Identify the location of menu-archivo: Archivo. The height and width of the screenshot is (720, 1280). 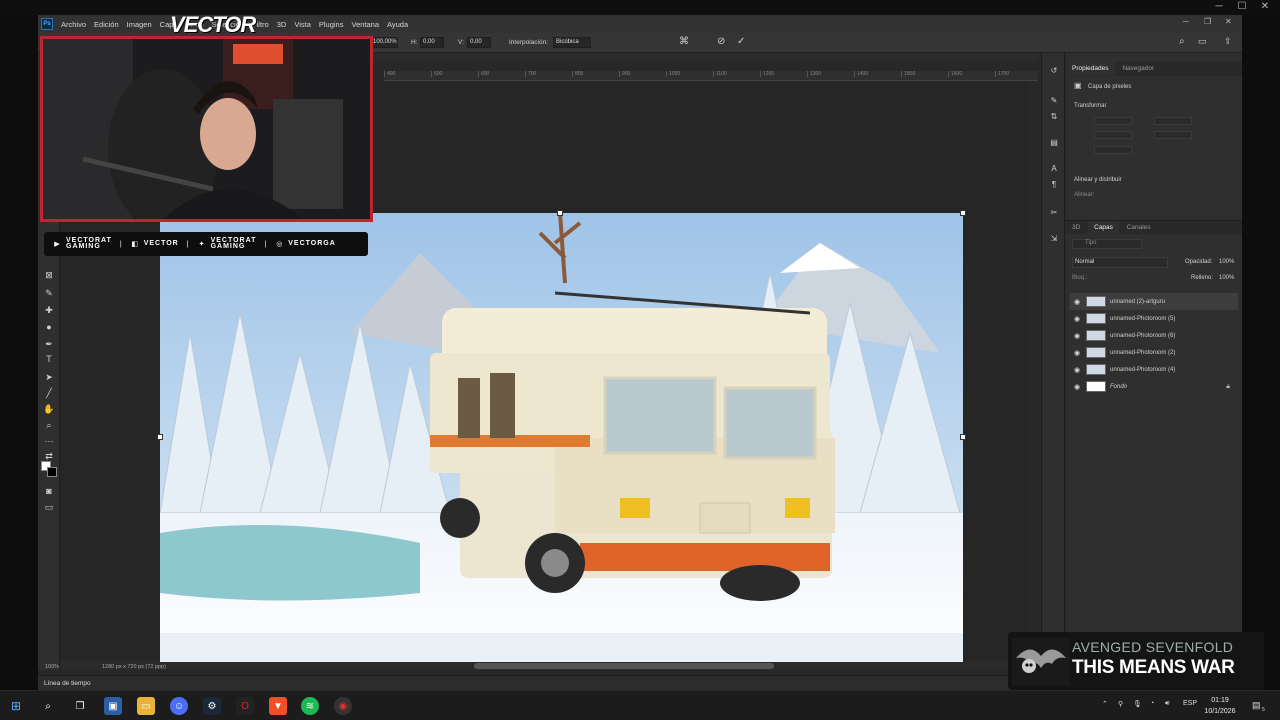
(73, 24).